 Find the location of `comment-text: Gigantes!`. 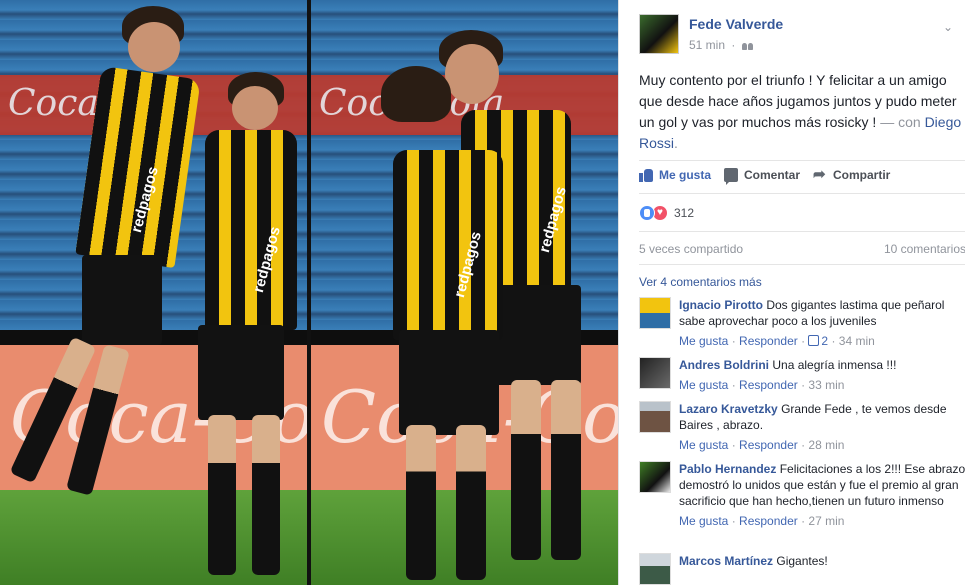

comment-text: Gigantes! is located at coordinates (802, 561).